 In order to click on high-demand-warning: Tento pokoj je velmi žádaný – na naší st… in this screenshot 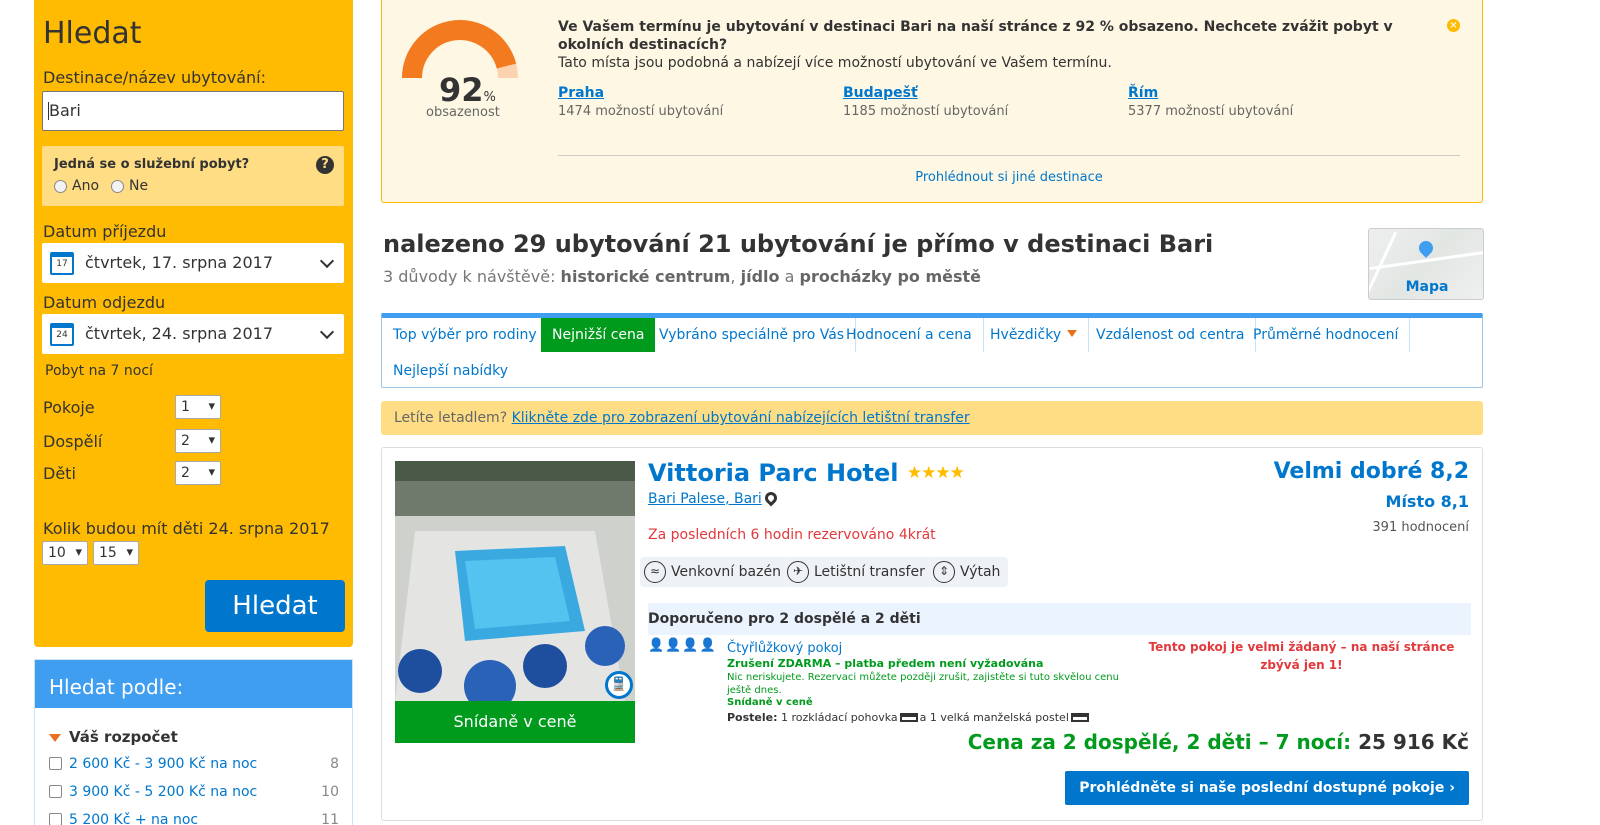, I will do `click(1301, 656)`.